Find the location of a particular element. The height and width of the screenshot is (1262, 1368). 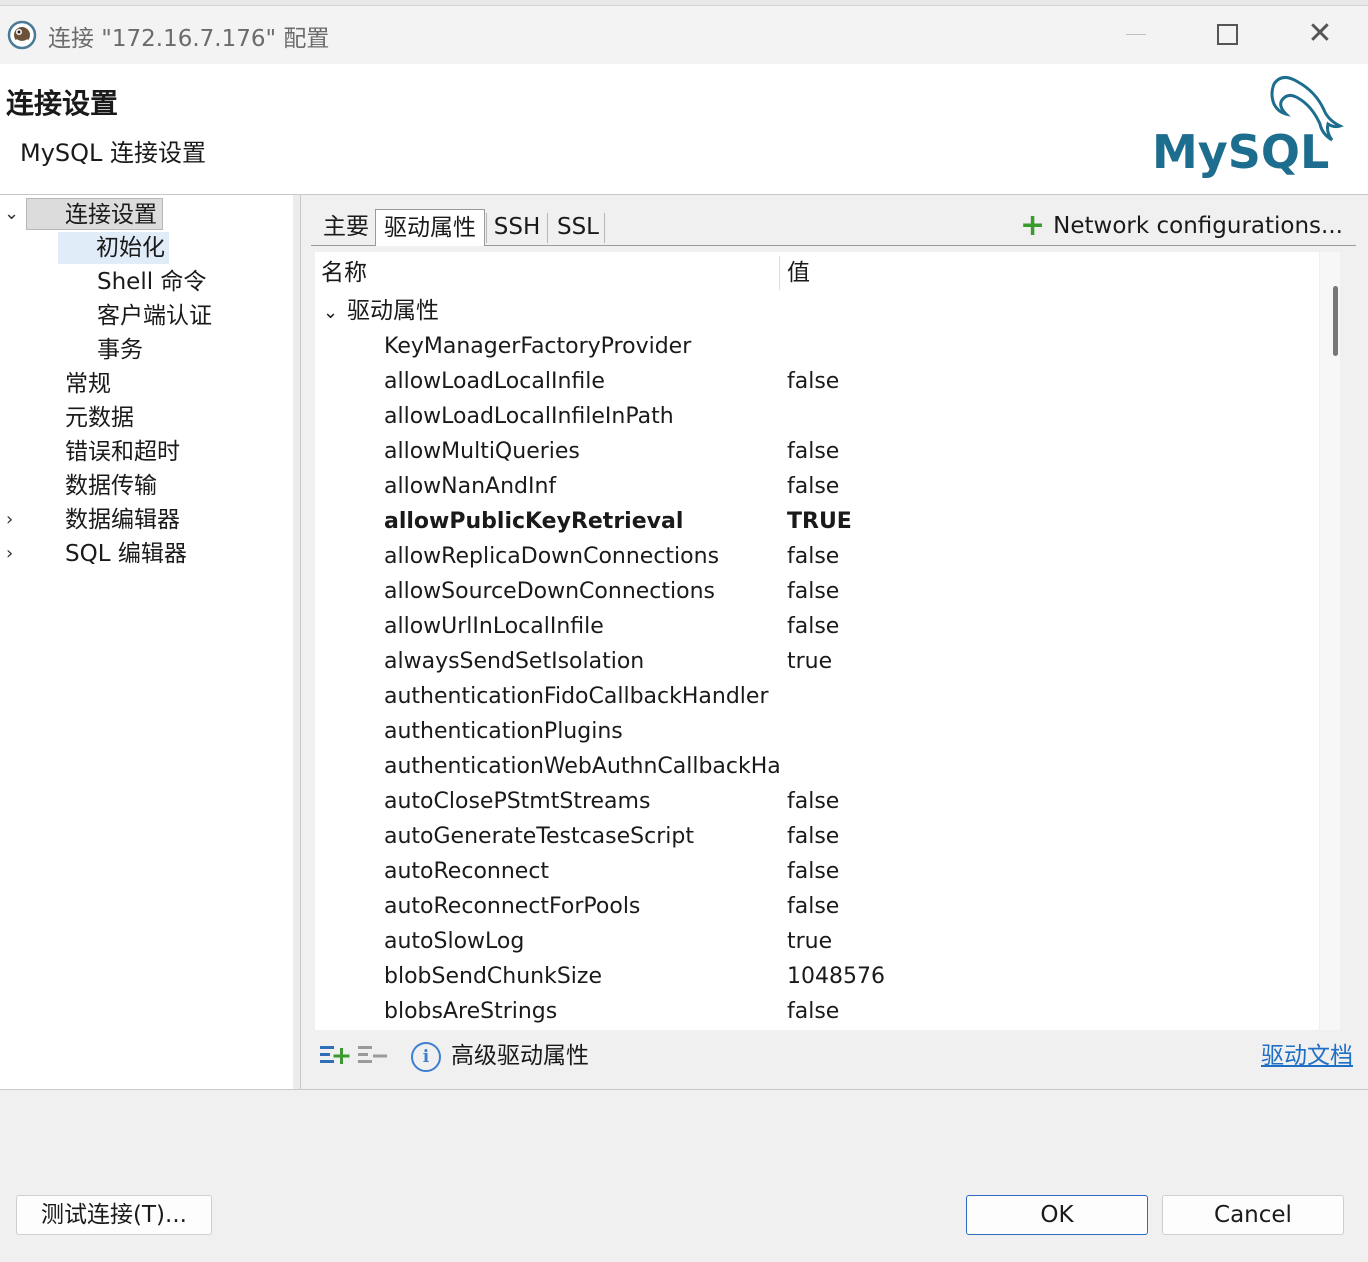

cancel-button: Cancel is located at coordinates (1253, 1215).